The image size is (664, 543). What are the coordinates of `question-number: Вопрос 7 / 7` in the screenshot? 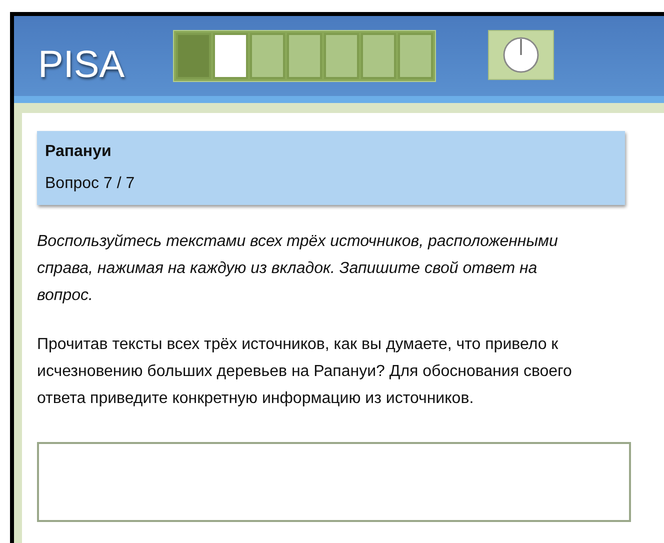 It's located at (90, 184).